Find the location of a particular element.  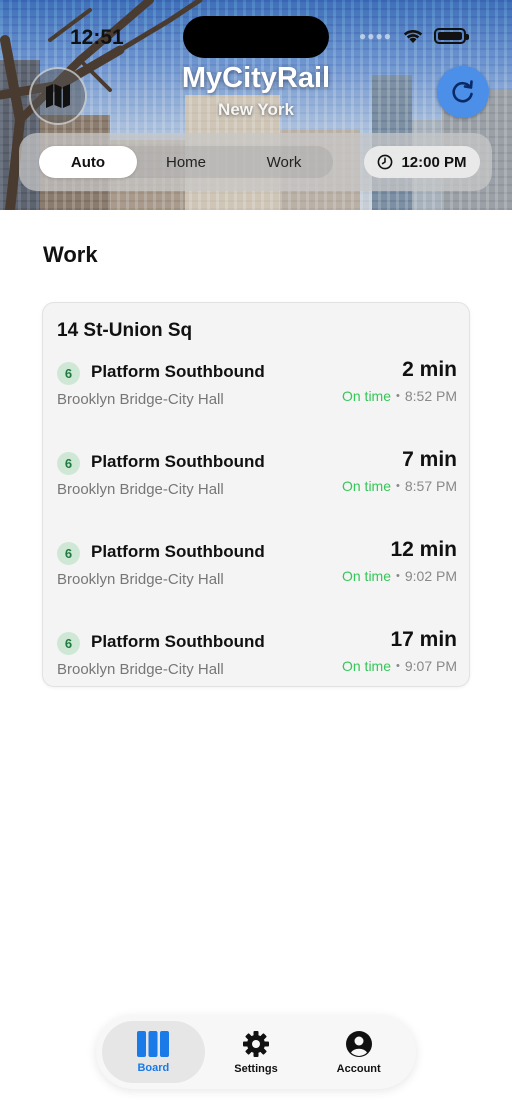

tab-account: Account is located at coordinates (358, 1052).